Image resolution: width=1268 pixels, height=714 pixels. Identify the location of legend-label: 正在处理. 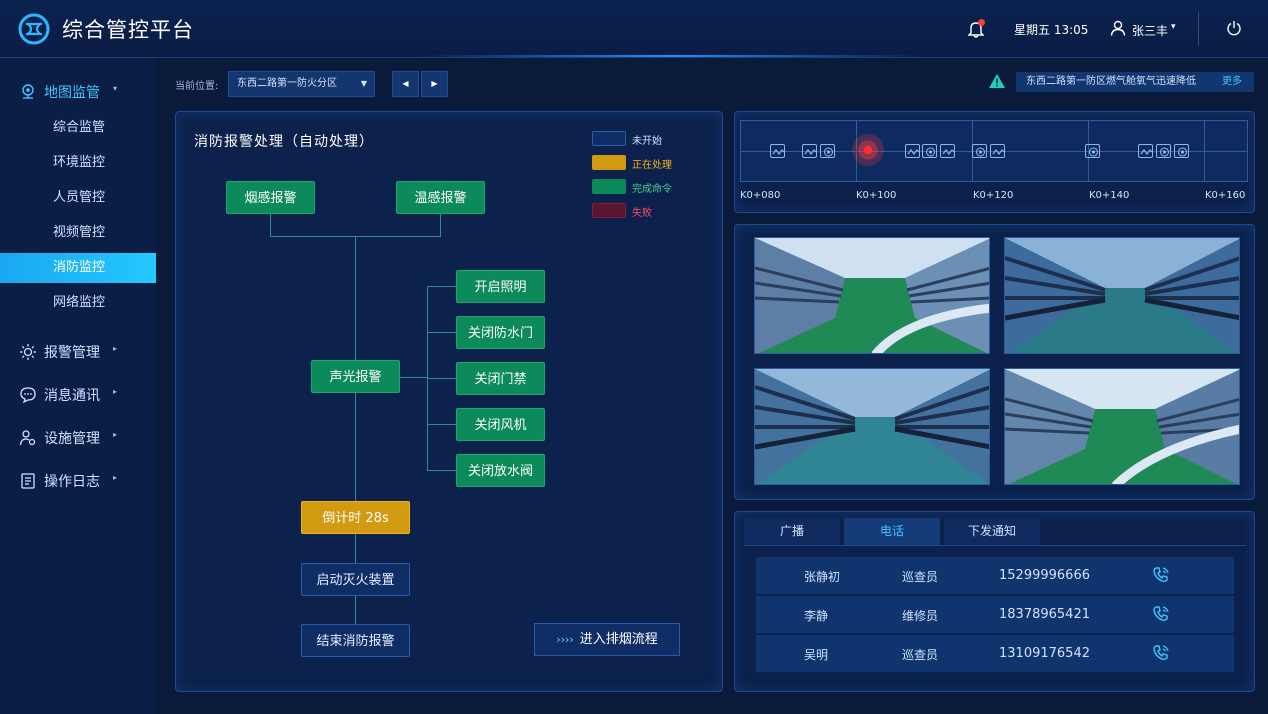
(652, 165).